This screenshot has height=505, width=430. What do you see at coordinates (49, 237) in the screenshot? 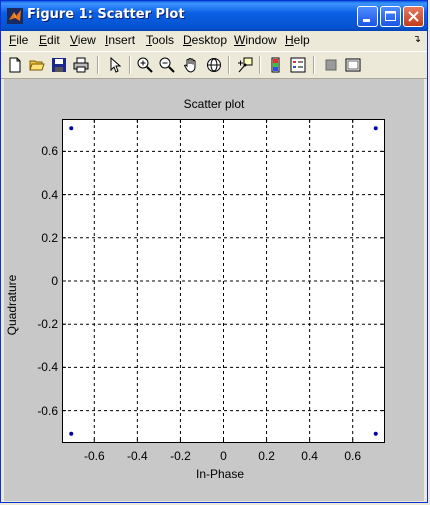
I see `y-tick-label: 0.2` at bounding box center [49, 237].